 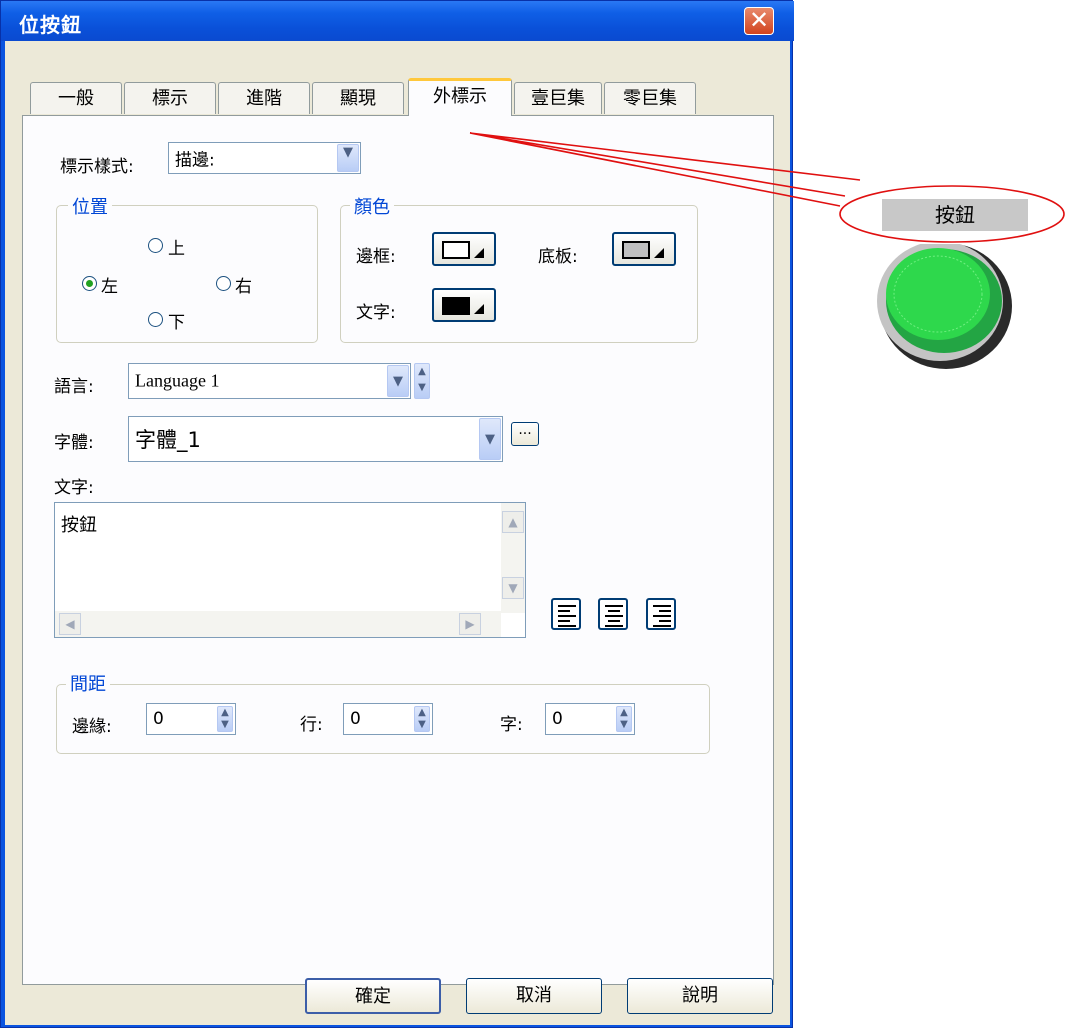 What do you see at coordinates (944, 306) in the screenshot?
I see `preview-button-graphic` at bounding box center [944, 306].